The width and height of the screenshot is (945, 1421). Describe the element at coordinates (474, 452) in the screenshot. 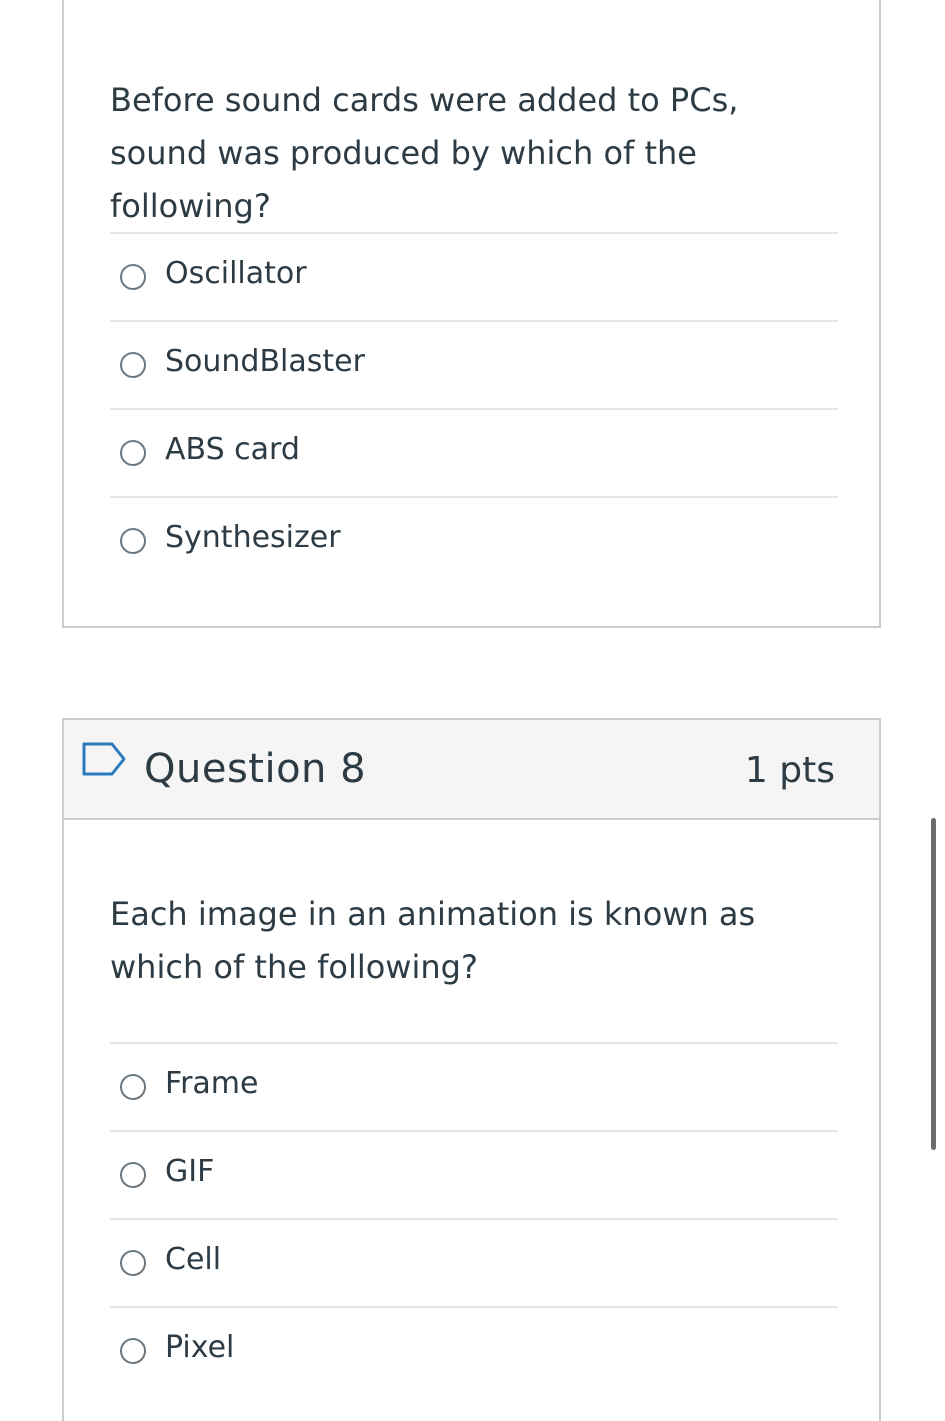

I see `answer-option: ABS card` at that location.